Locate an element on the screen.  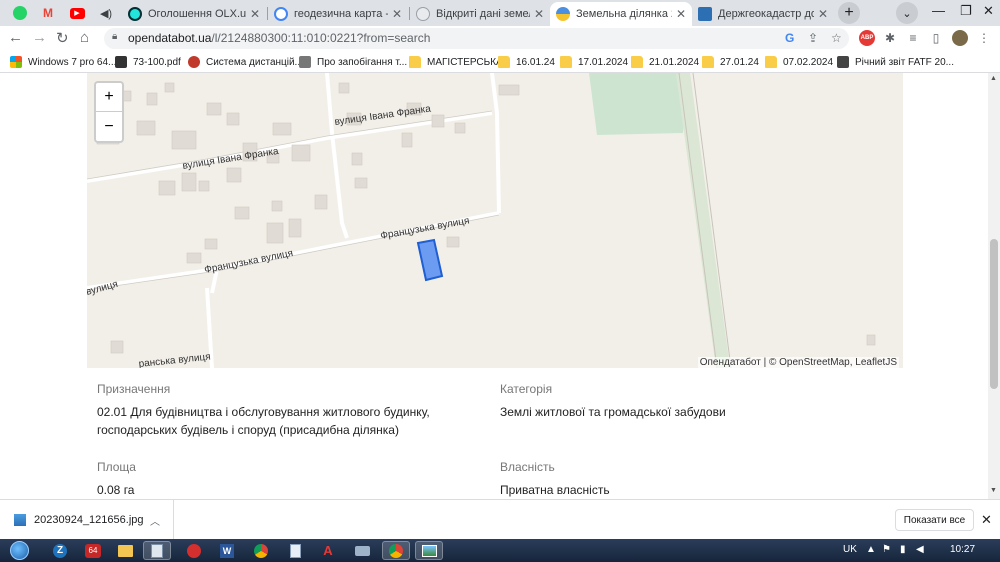
zoom-in-button: + is located at coordinates (109, 97).